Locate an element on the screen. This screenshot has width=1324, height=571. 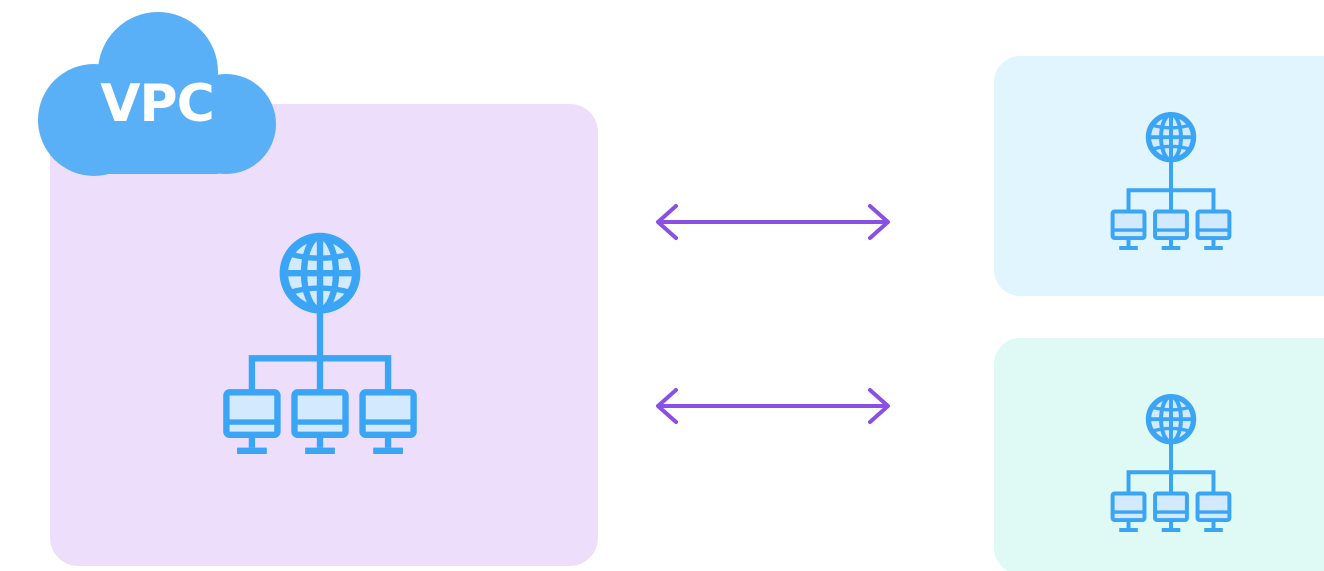
connection-arrow-top is located at coordinates (773, 222).